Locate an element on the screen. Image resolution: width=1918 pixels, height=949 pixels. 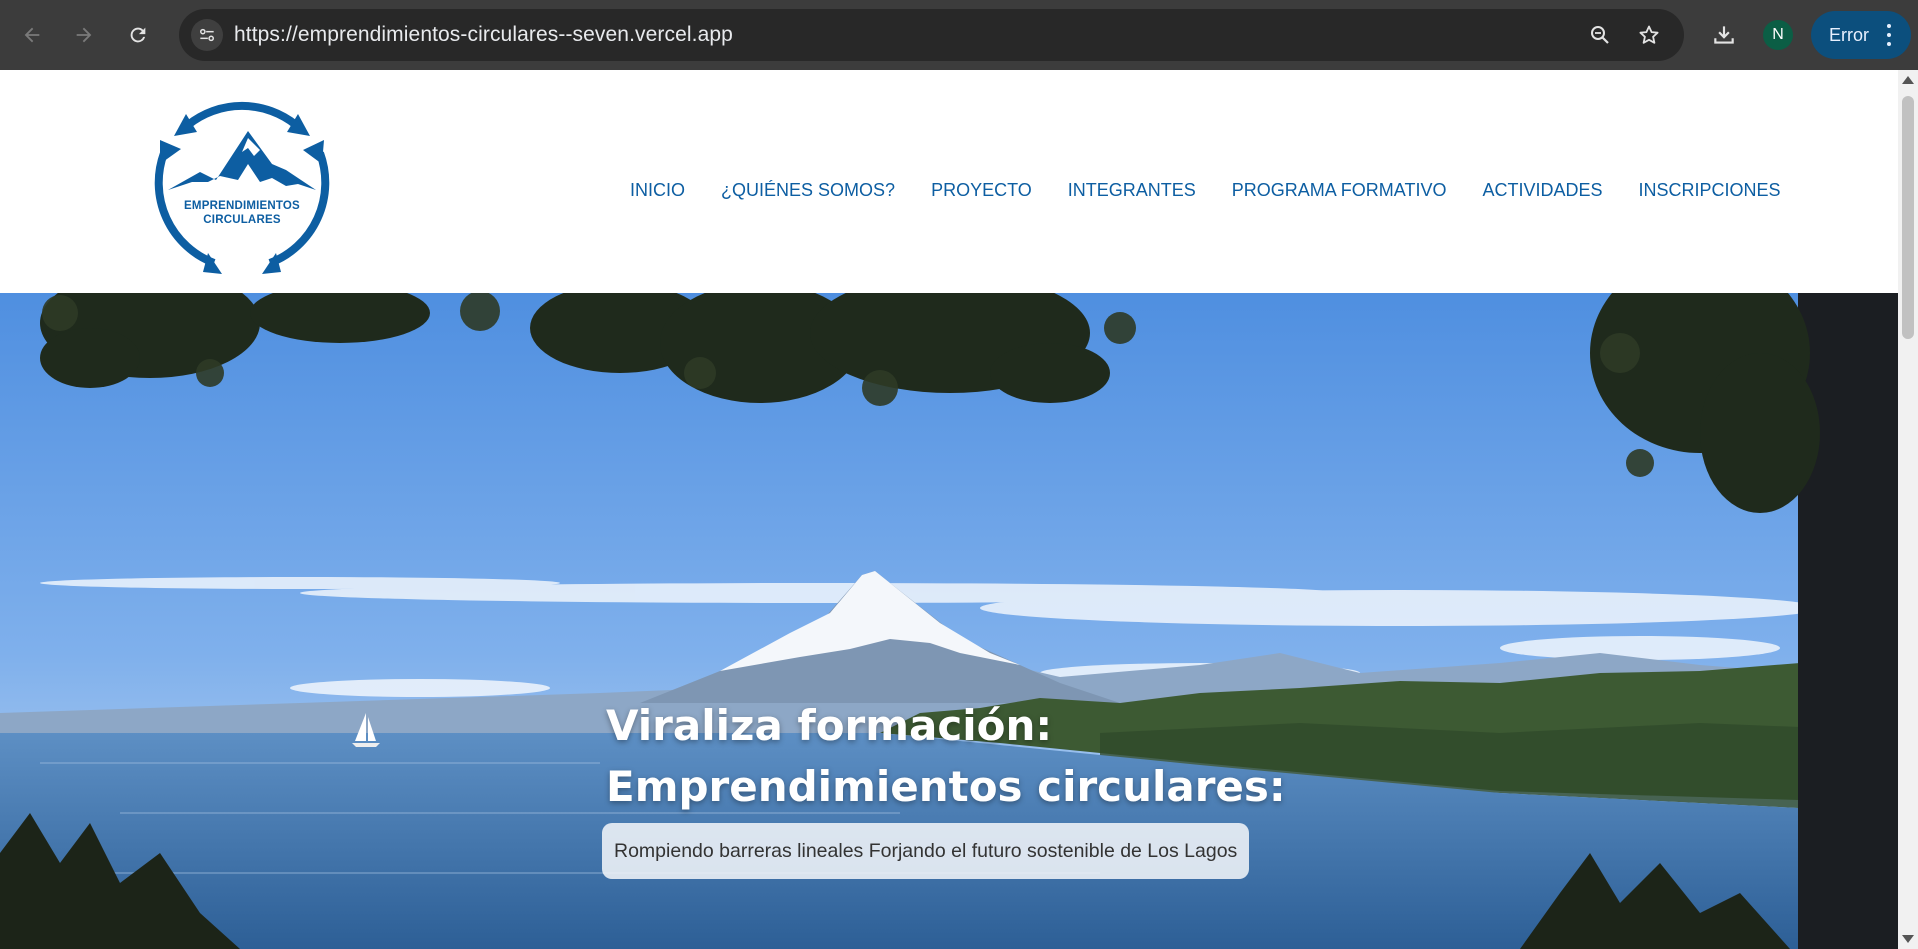
scroll-up-icon is located at coordinates (1908, 80).